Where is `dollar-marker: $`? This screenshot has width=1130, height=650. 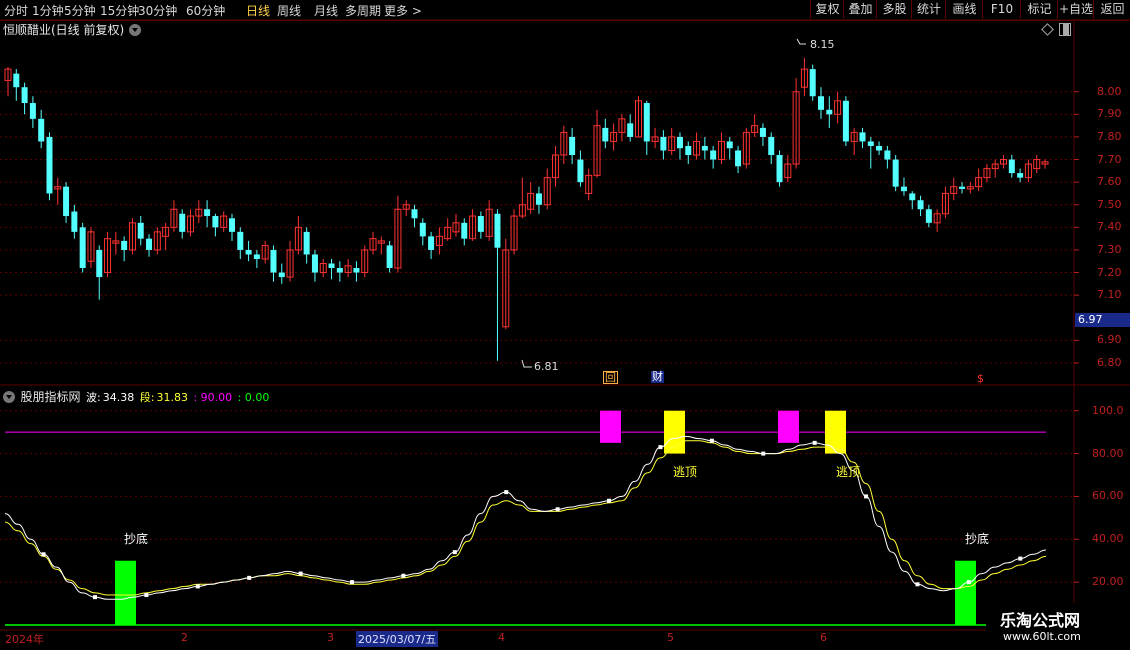 dollar-marker: $ is located at coordinates (980, 378).